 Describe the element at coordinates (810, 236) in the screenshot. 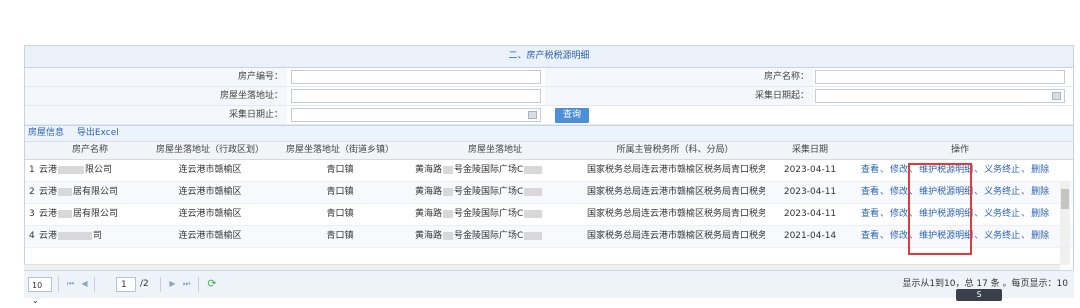

I see `date-cell: 2021-04-14` at that location.